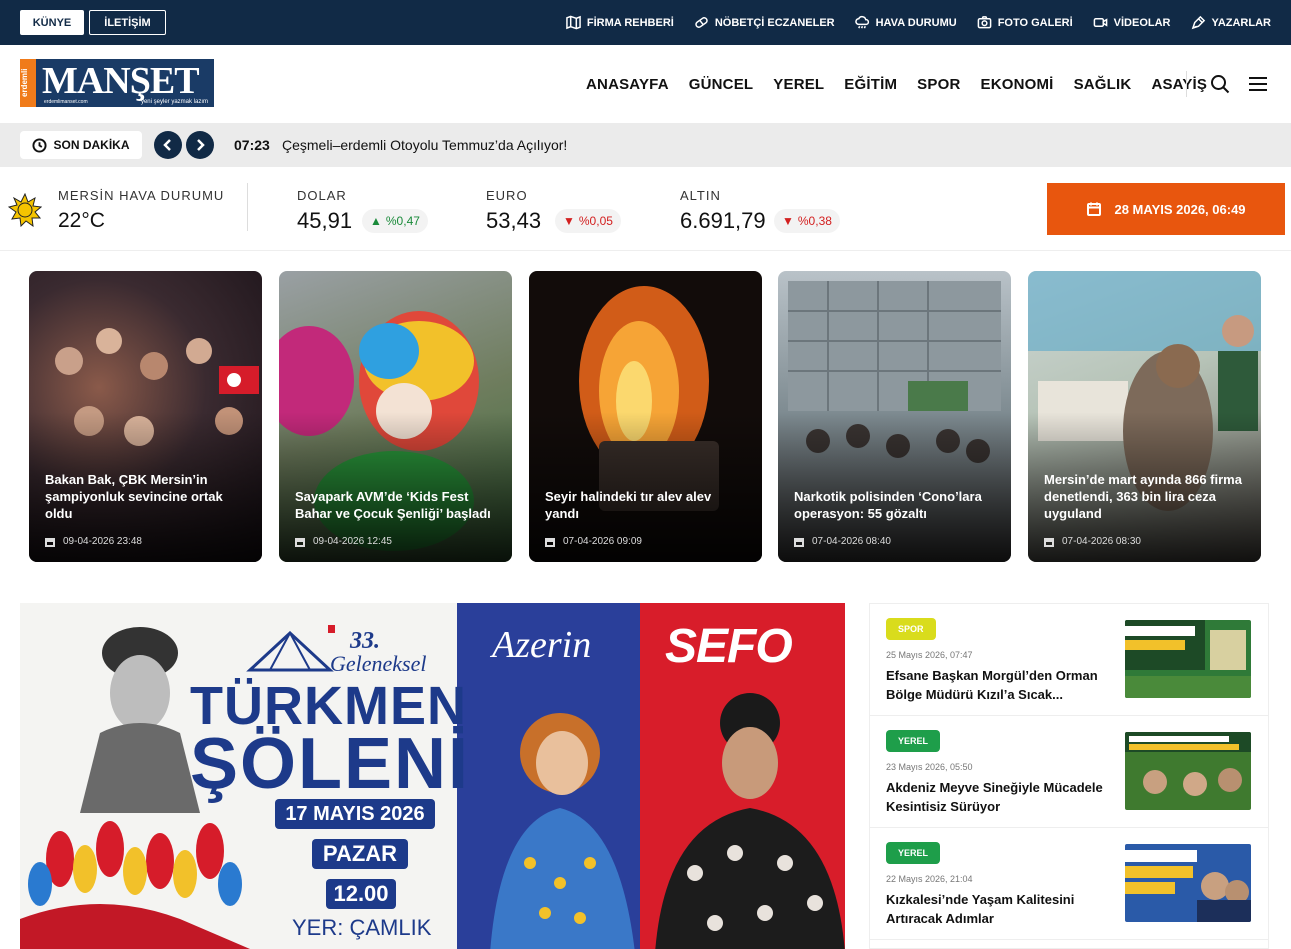 The height and width of the screenshot is (949, 1291). I want to click on logo-side-text: erdemli, so click(28, 83).